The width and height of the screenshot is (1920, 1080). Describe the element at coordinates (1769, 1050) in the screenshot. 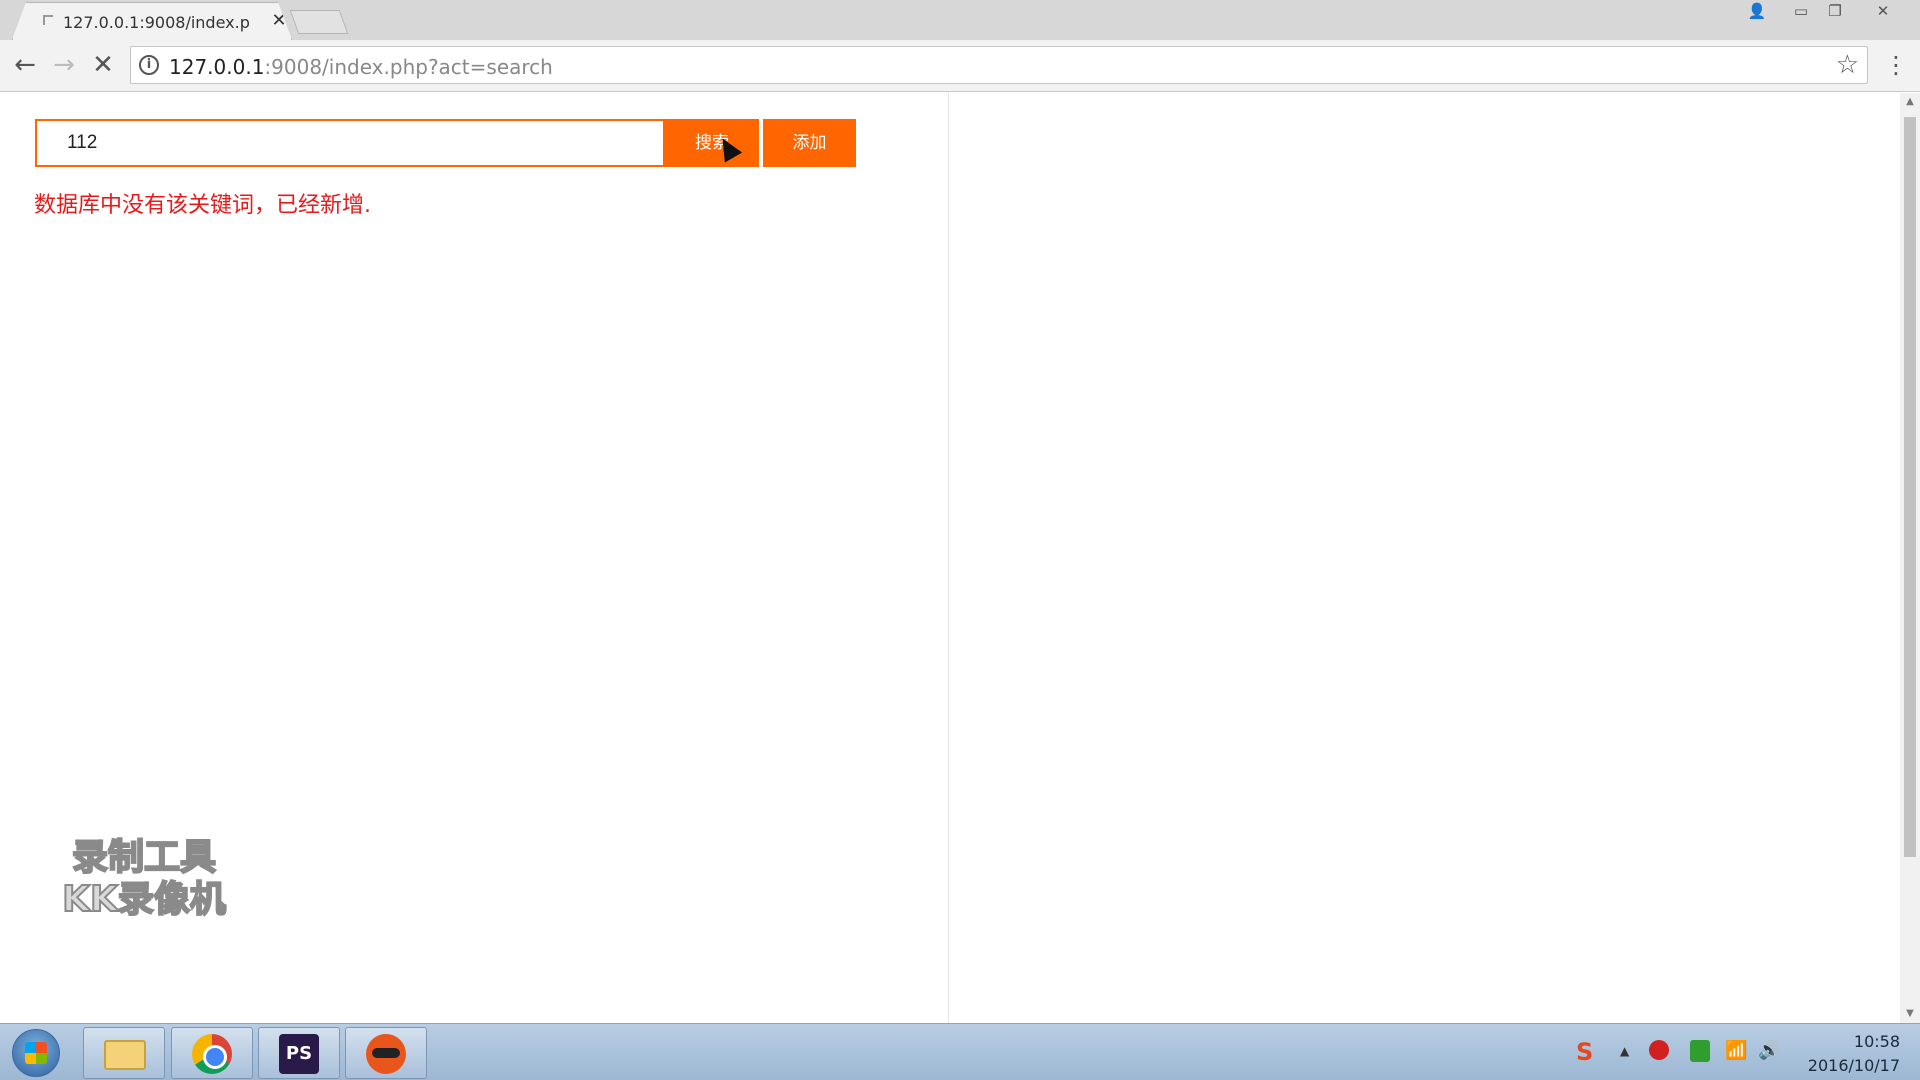

I see `volume-icon: 🔊` at that location.